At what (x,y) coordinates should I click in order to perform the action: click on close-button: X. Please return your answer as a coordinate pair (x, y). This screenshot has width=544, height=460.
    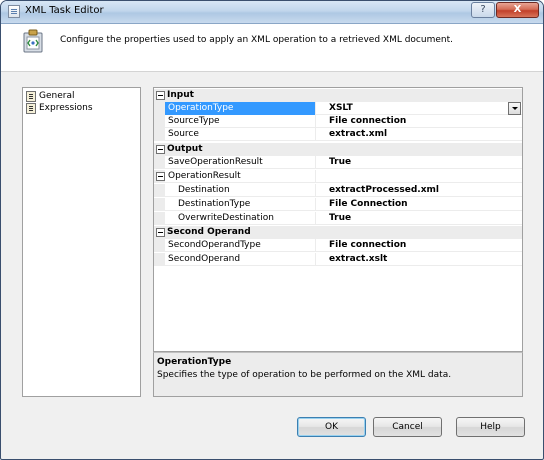
    Looking at the image, I should click on (517, 10).